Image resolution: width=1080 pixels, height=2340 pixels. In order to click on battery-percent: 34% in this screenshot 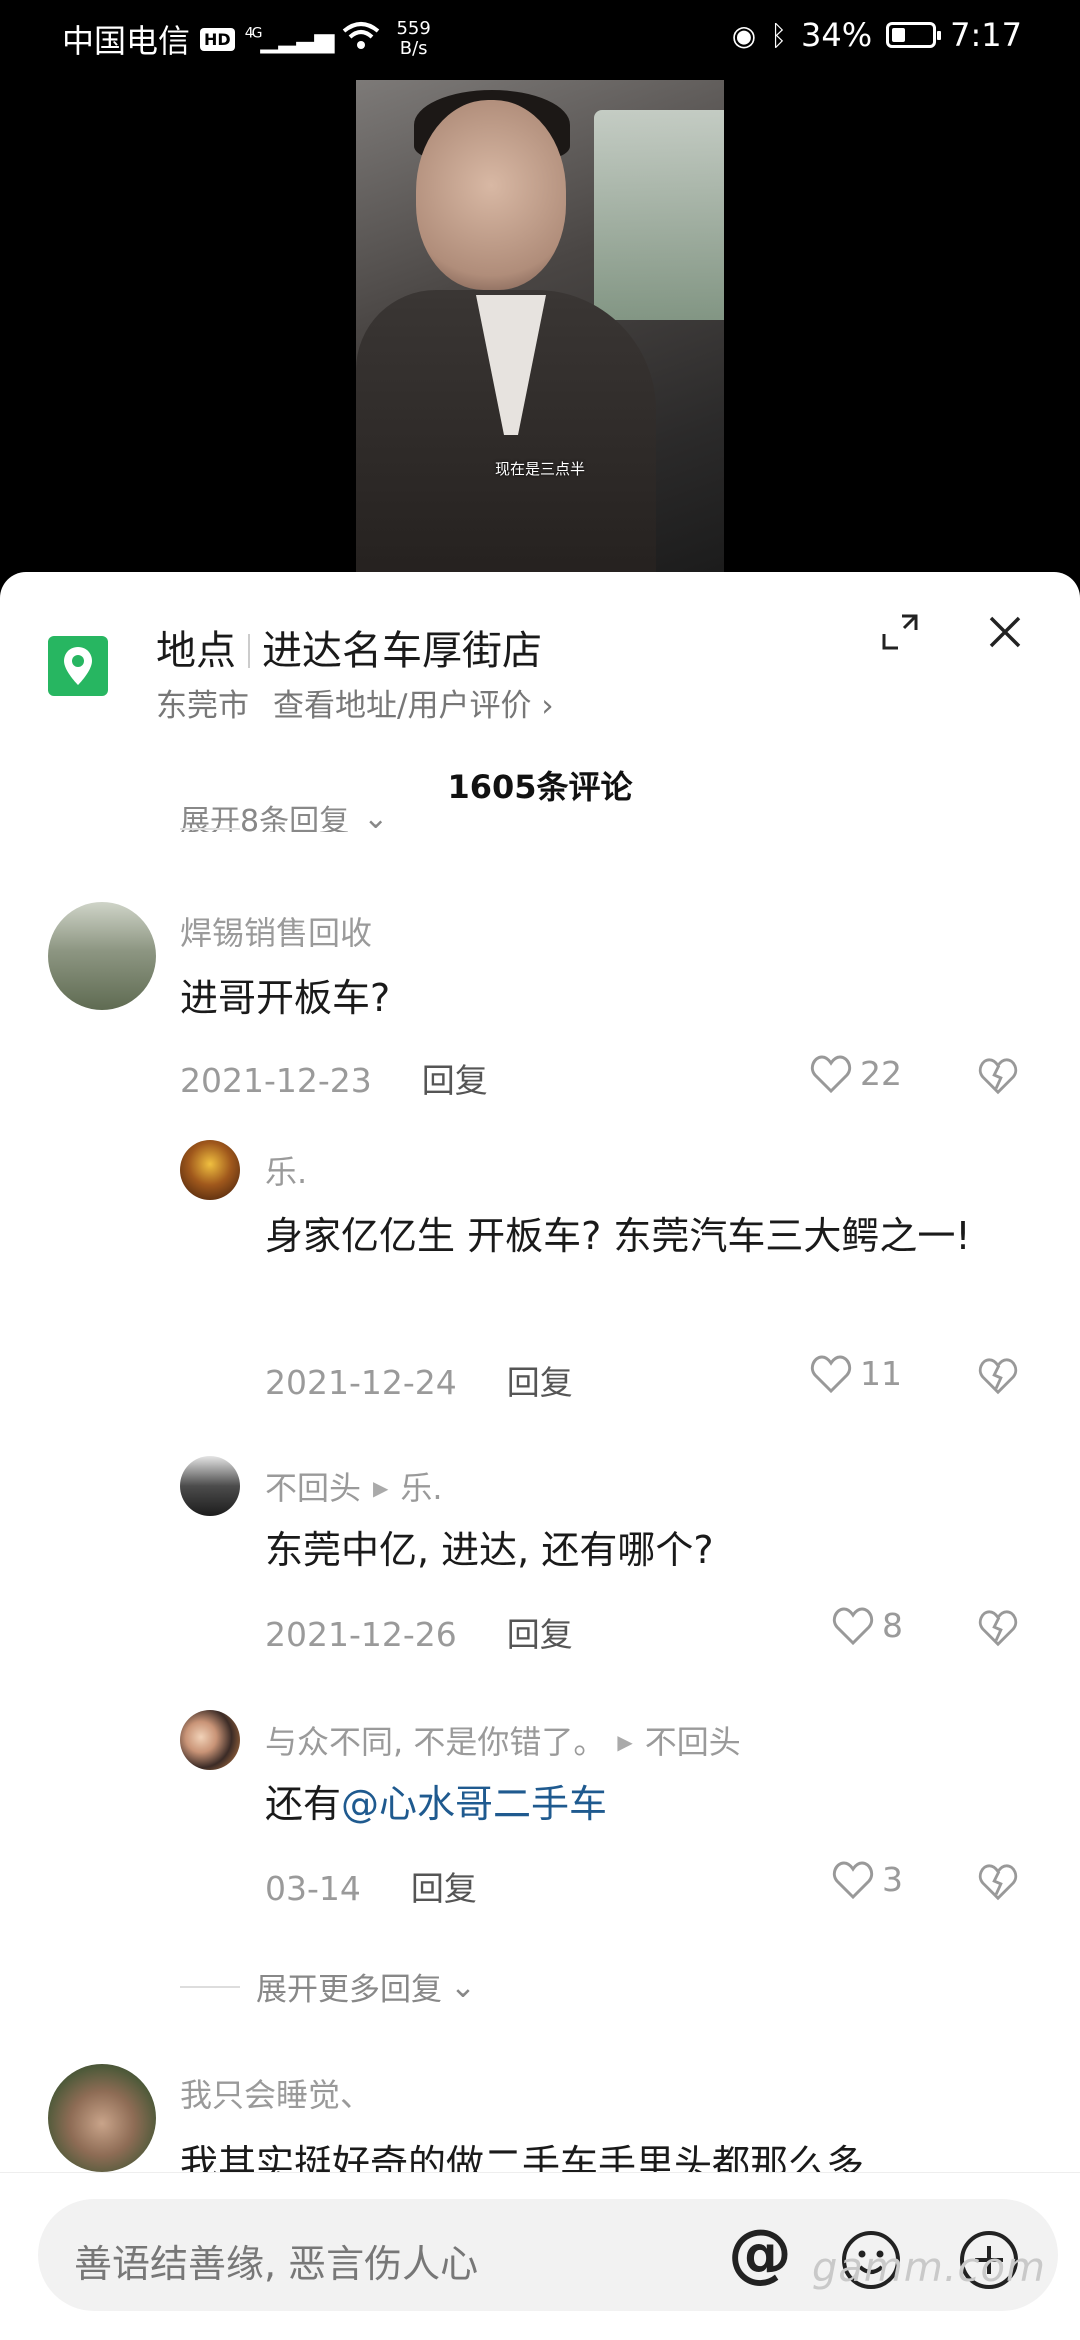, I will do `click(837, 35)`.